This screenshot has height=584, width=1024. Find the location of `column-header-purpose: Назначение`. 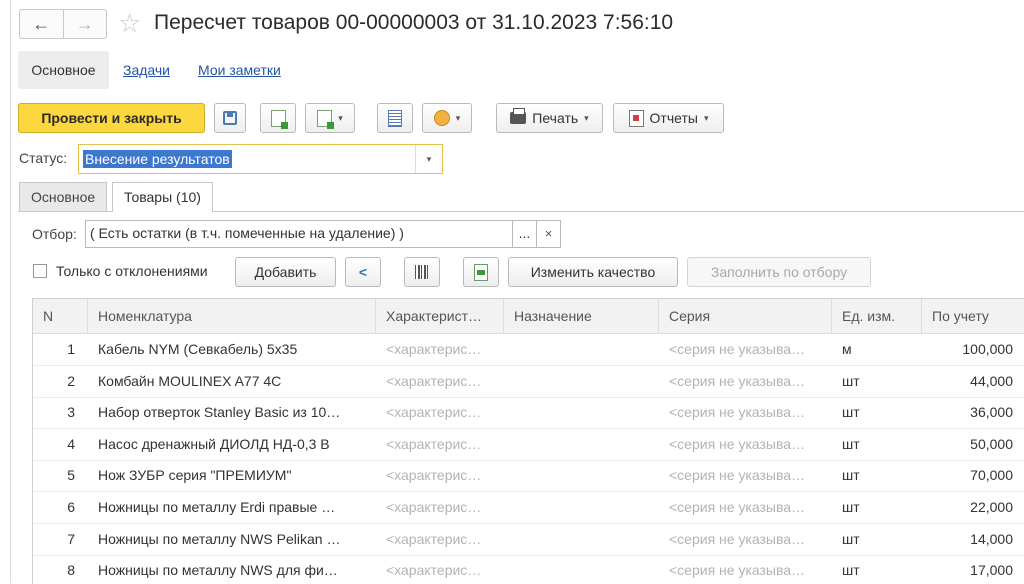

column-header-purpose: Назначение is located at coordinates (581, 316).